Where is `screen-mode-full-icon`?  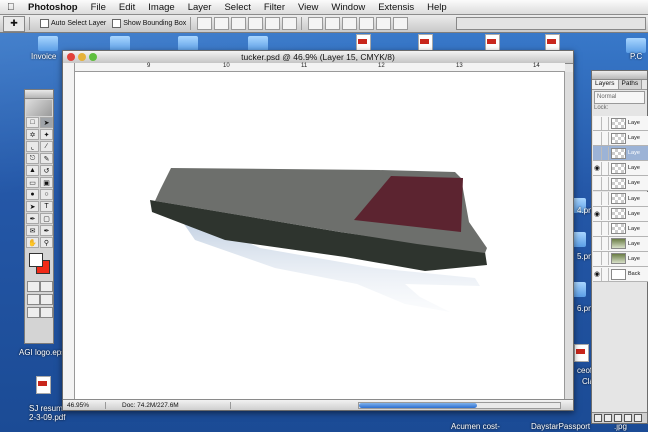
screen-mode-full-icon is located at coordinates (33, 312).